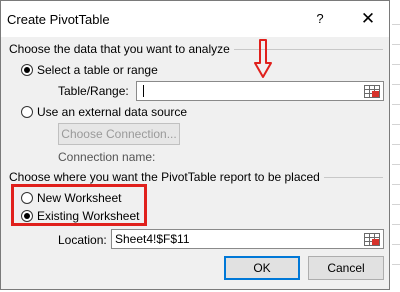  I want to click on location-label: Location:, so click(82, 240).